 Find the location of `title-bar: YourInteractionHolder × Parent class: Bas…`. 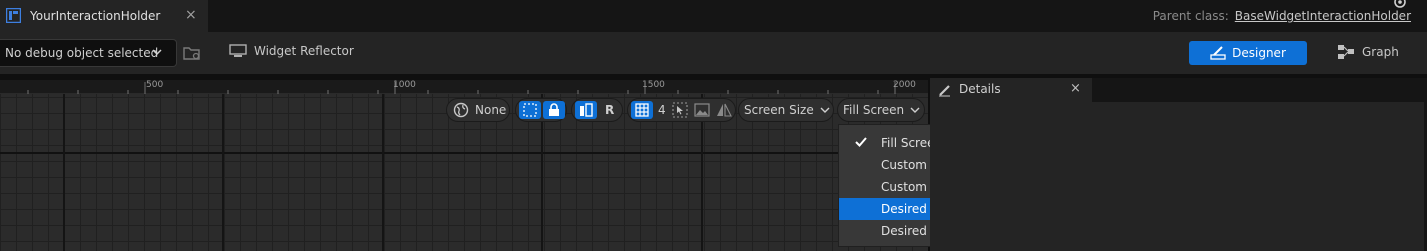

title-bar: YourInteractionHolder × Parent class: Bas… is located at coordinates (713, 16).